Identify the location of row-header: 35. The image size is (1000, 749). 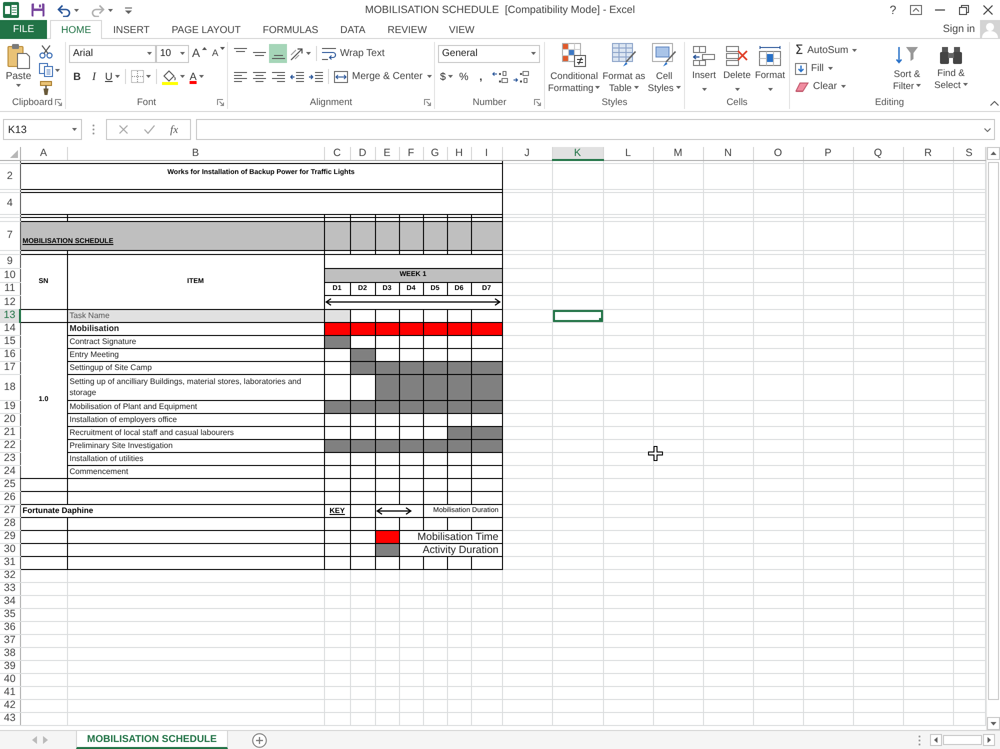
(10, 614).